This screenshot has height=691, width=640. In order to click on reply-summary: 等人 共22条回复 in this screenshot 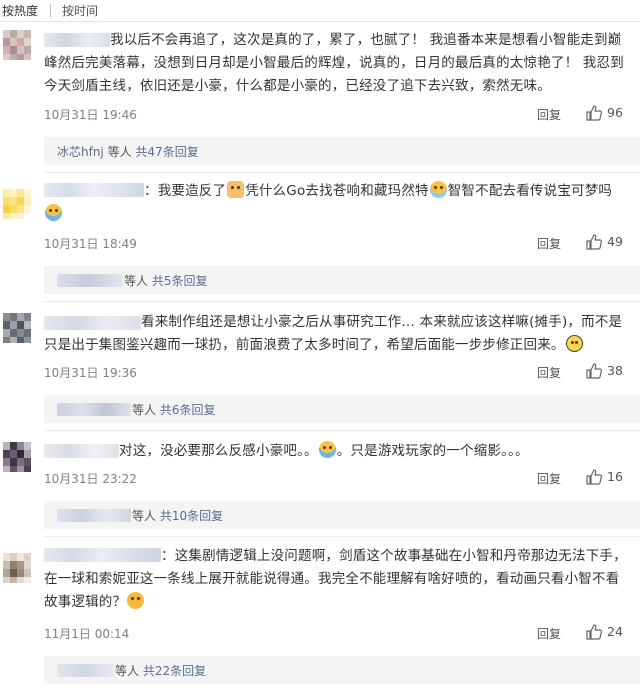, I will do `click(342, 670)`.